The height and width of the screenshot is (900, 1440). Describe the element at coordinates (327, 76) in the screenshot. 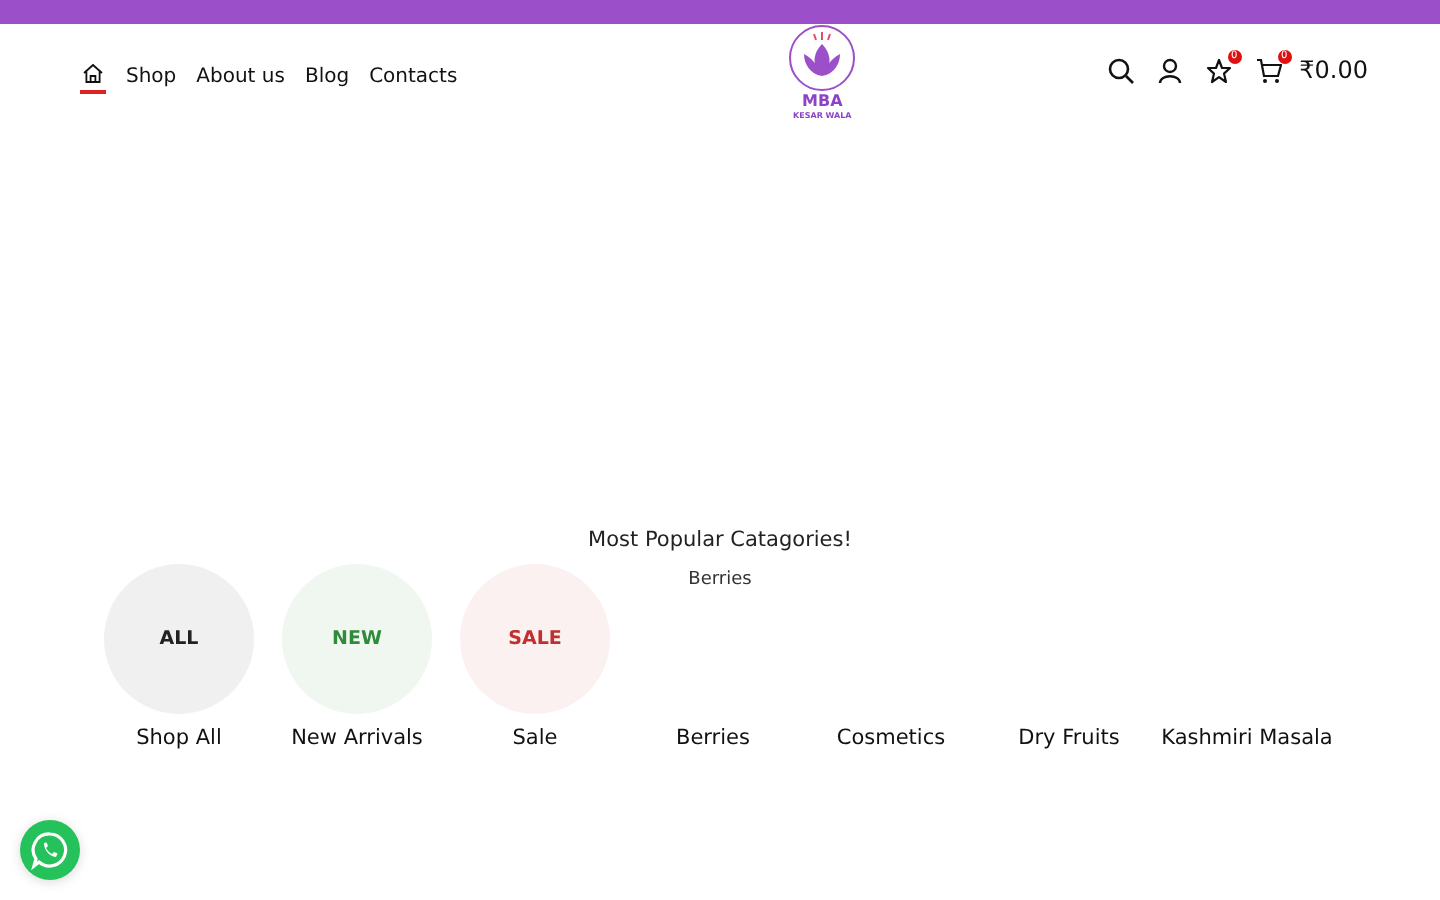

I see `nav-link: Blog` at that location.